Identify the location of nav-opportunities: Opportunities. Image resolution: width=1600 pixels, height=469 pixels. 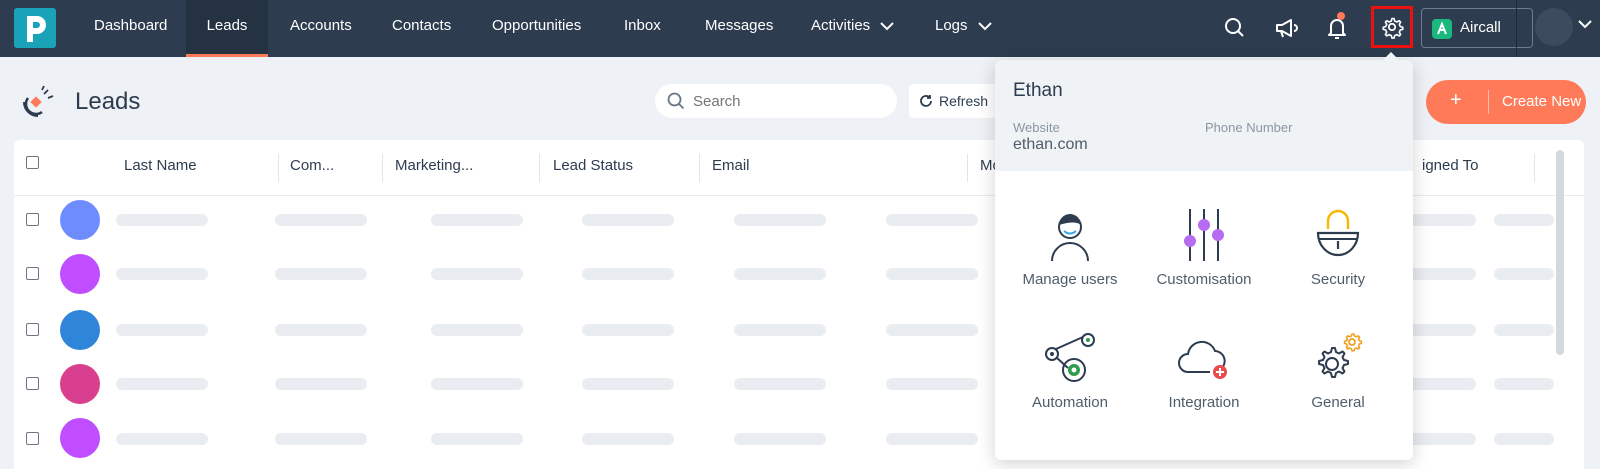
(536, 28).